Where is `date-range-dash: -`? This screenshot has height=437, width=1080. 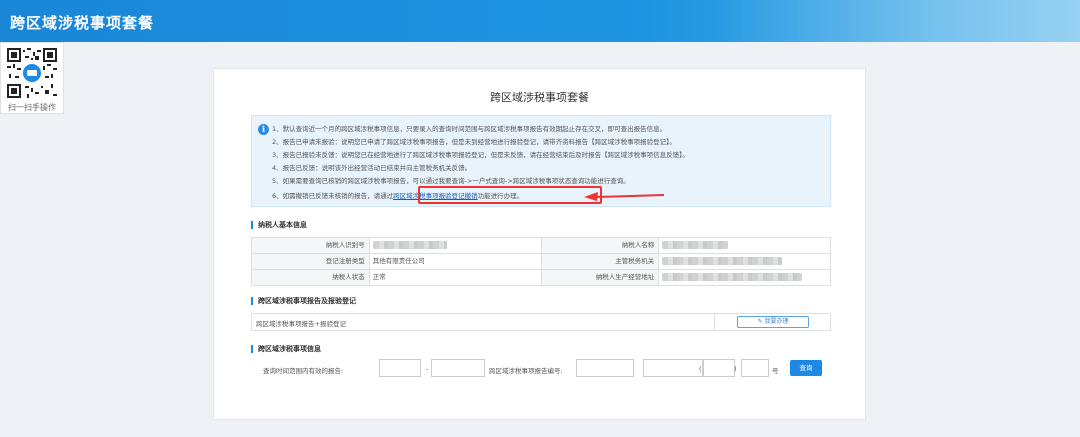
date-range-dash: - is located at coordinates (427, 369).